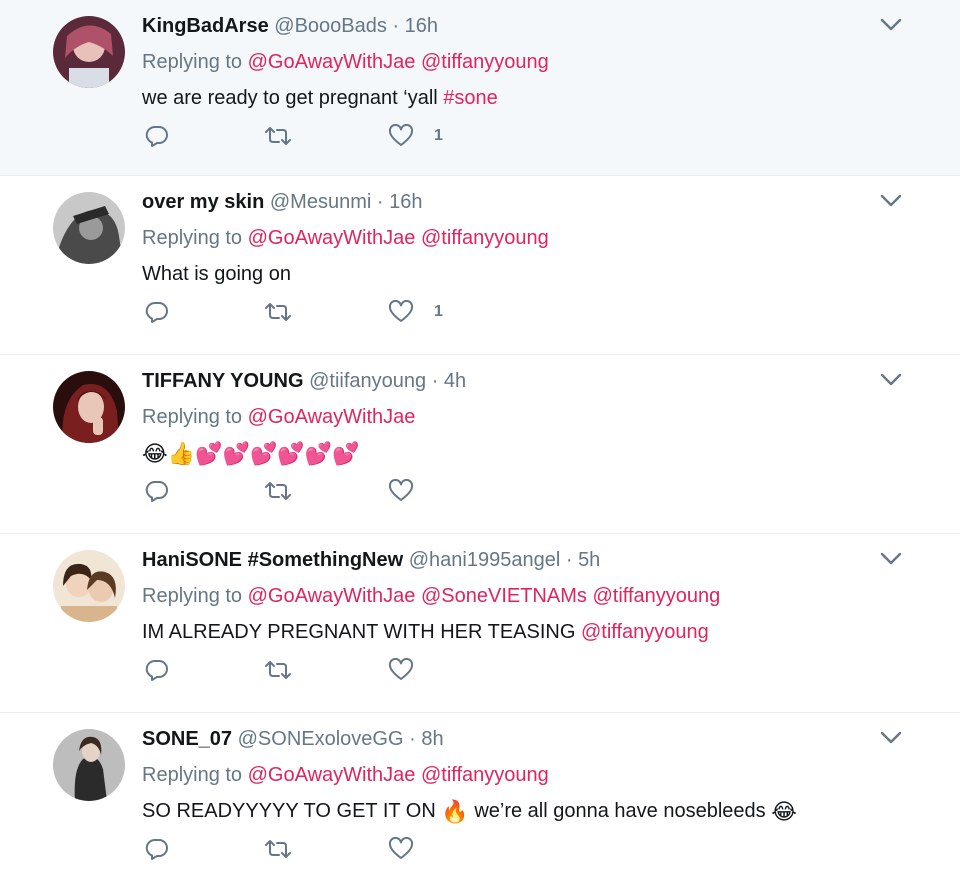 The height and width of the screenshot is (886, 960). I want to click on tweet-text: 😂👍💕💕💕💕💕💕, so click(531, 453).